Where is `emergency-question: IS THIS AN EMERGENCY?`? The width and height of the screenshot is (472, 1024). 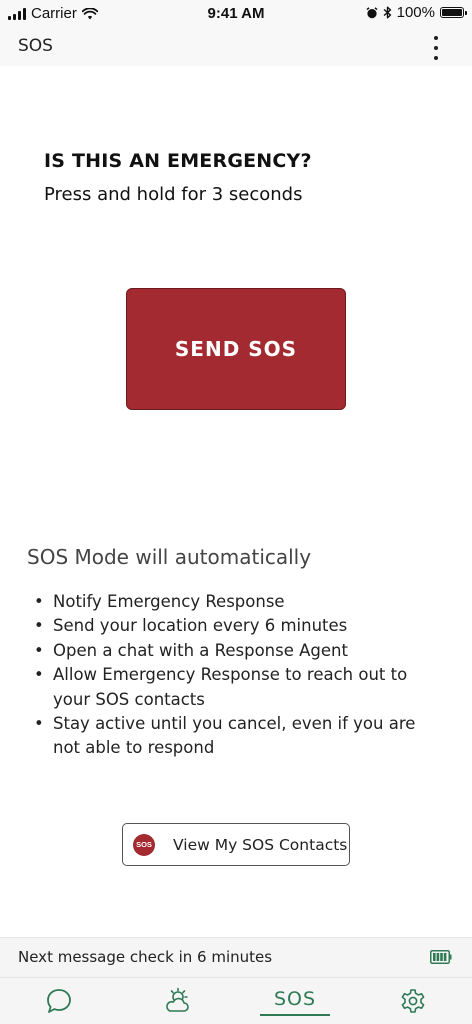 emergency-question: IS THIS AN EMERGENCY? is located at coordinates (178, 161).